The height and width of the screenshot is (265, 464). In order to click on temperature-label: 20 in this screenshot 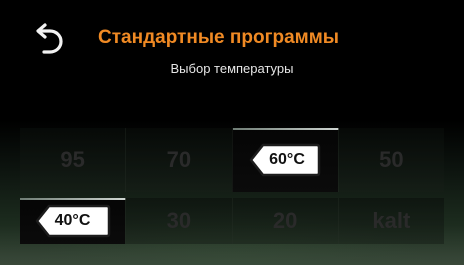, I will do `click(285, 220)`.